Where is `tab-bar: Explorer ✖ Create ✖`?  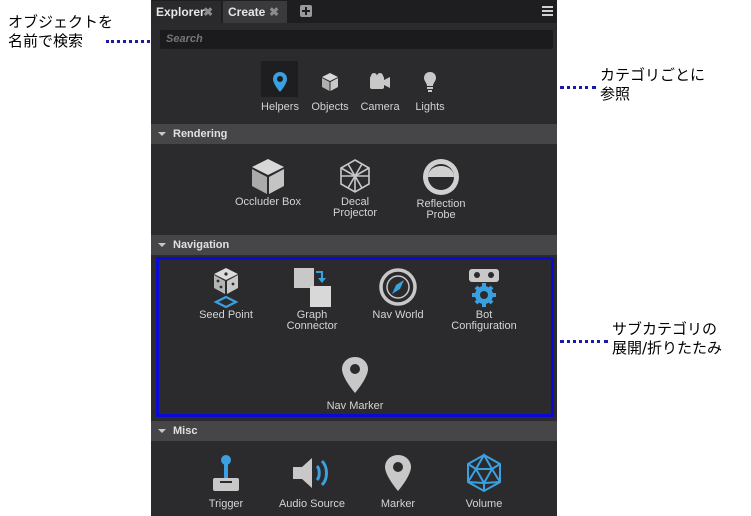 tab-bar: Explorer ✖ Create ✖ is located at coordinates (354, 11).